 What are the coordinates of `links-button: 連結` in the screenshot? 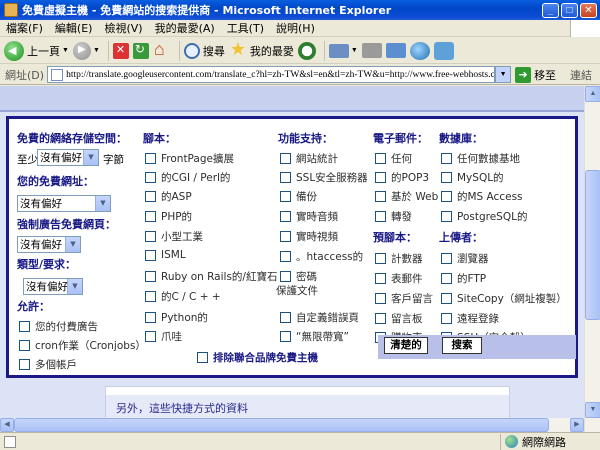 It's located at (585, 75).